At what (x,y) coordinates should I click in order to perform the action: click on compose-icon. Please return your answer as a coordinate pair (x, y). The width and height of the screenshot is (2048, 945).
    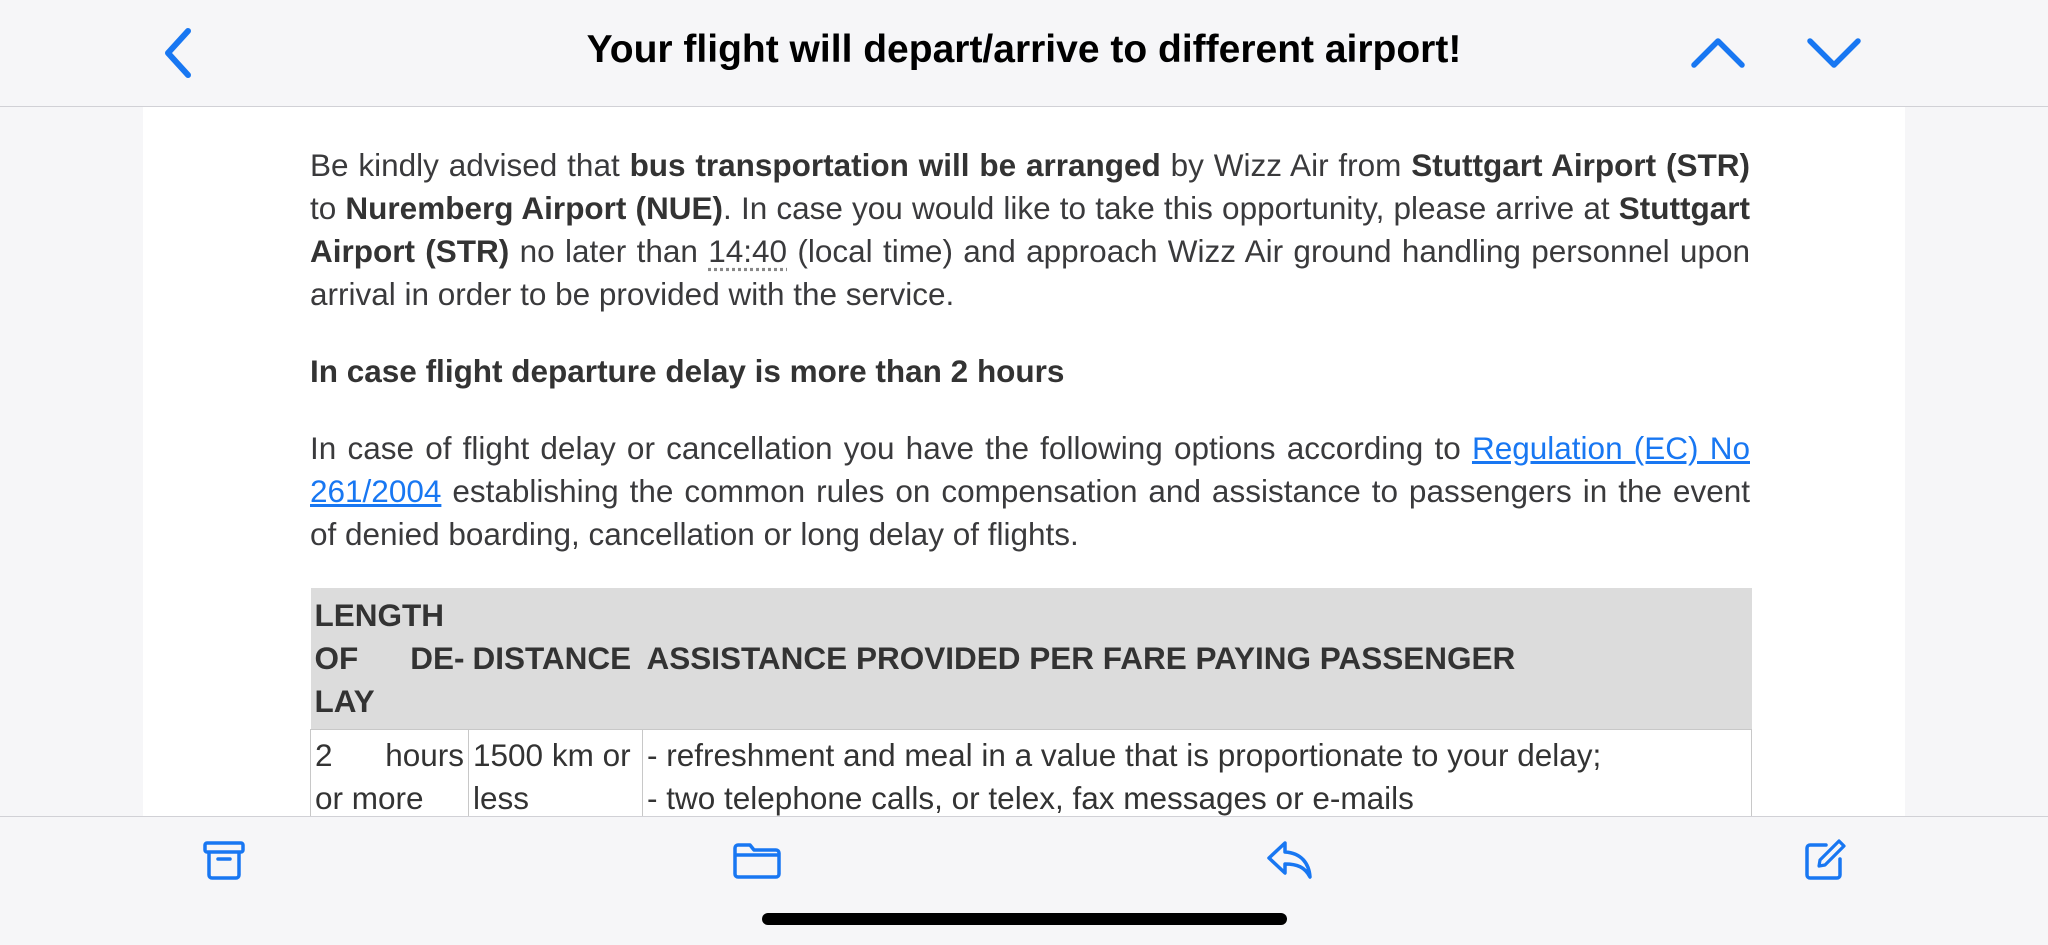
    Looking at the image, I should click on (1825, 859).